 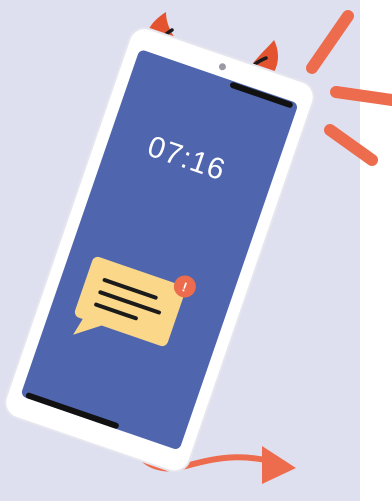 What do you see at coordinates (361, 96) in the screenshot?
I see `alarm-line-middle` at bounding box center [361, 96].